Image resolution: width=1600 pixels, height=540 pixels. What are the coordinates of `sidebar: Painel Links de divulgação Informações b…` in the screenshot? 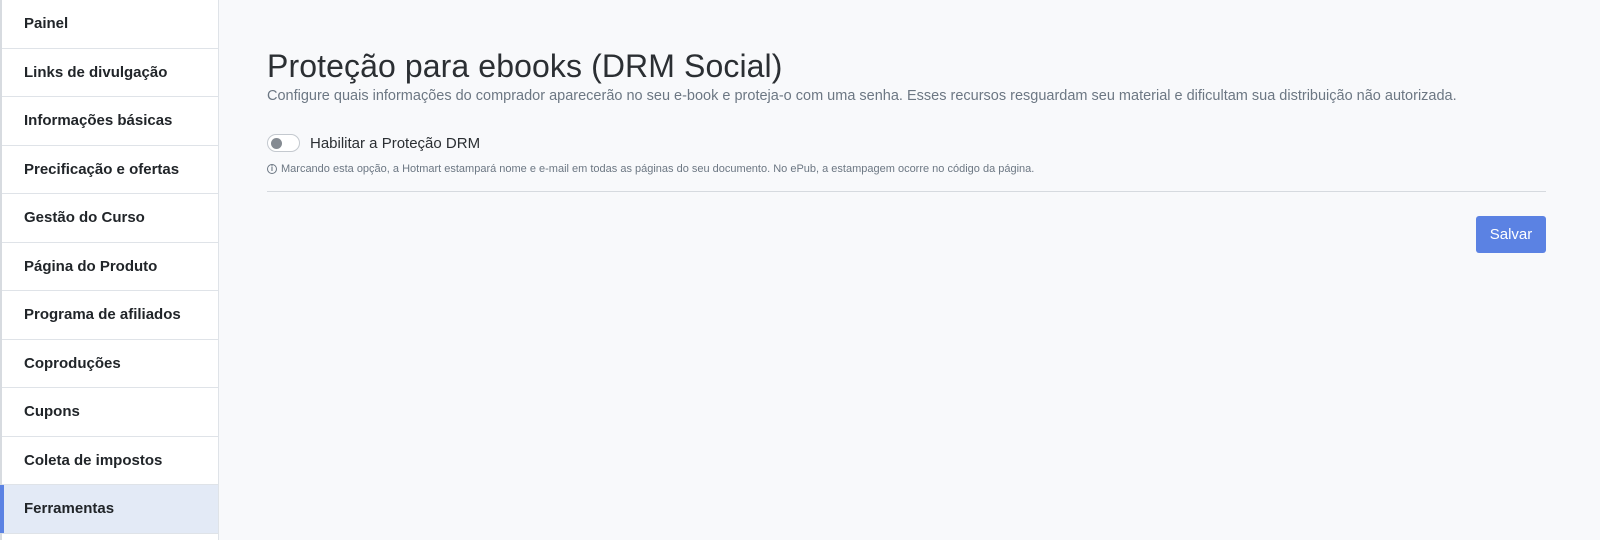 It's located at (109, 270).